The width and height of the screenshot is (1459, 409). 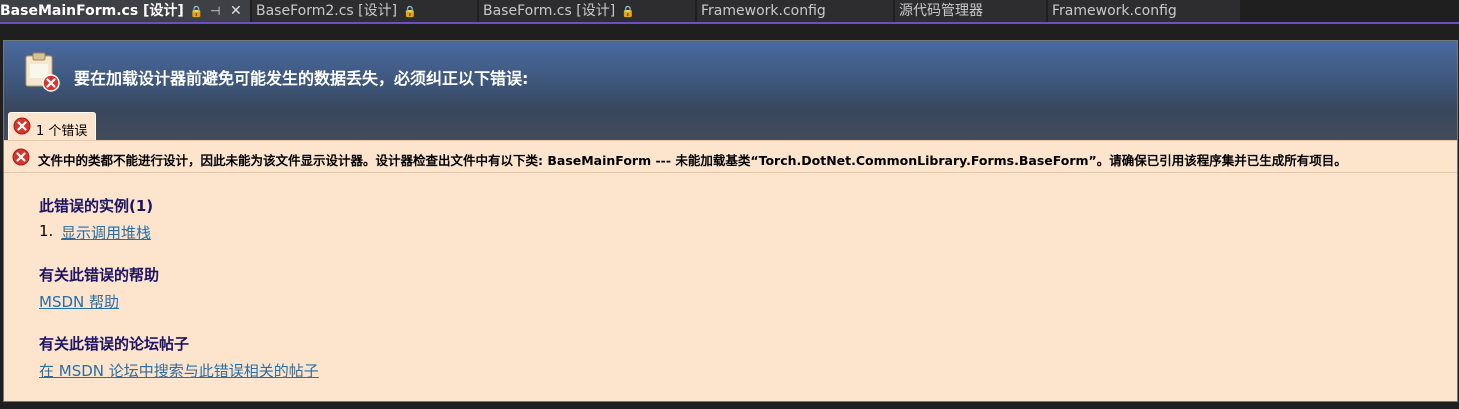 What do you see at coordinates (92, 11) in the screenshot?
I see `tab-label: BaseMainForm.cs [设计]` at bounding box center [92, 11].